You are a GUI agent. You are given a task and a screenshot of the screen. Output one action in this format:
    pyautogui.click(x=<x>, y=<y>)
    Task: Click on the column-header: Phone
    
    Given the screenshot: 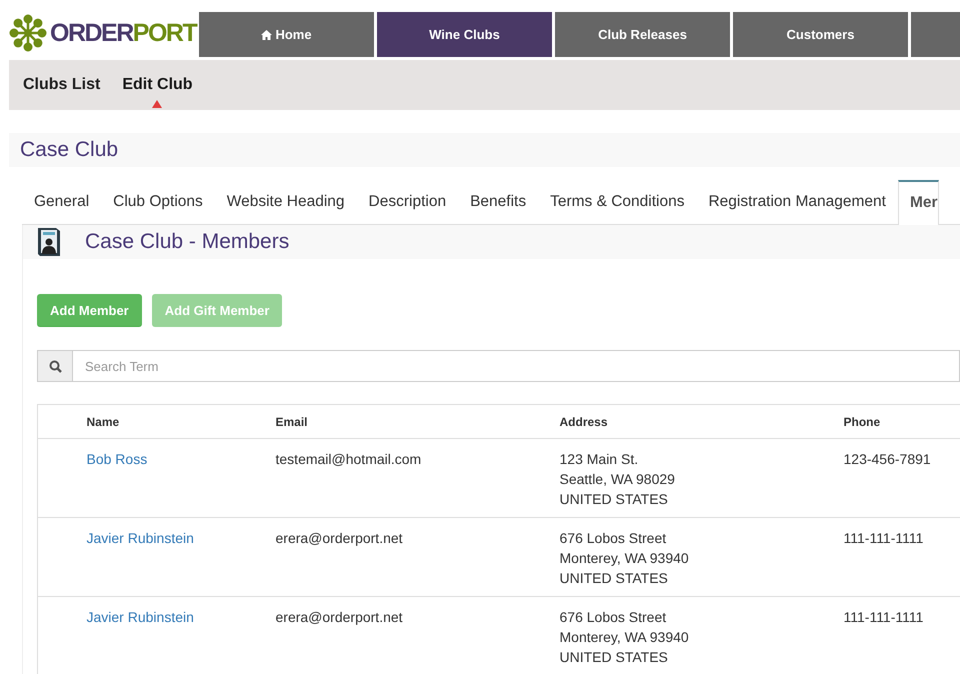 What is the action you would take?
    pyautogui.click(x=862, y=421)
    